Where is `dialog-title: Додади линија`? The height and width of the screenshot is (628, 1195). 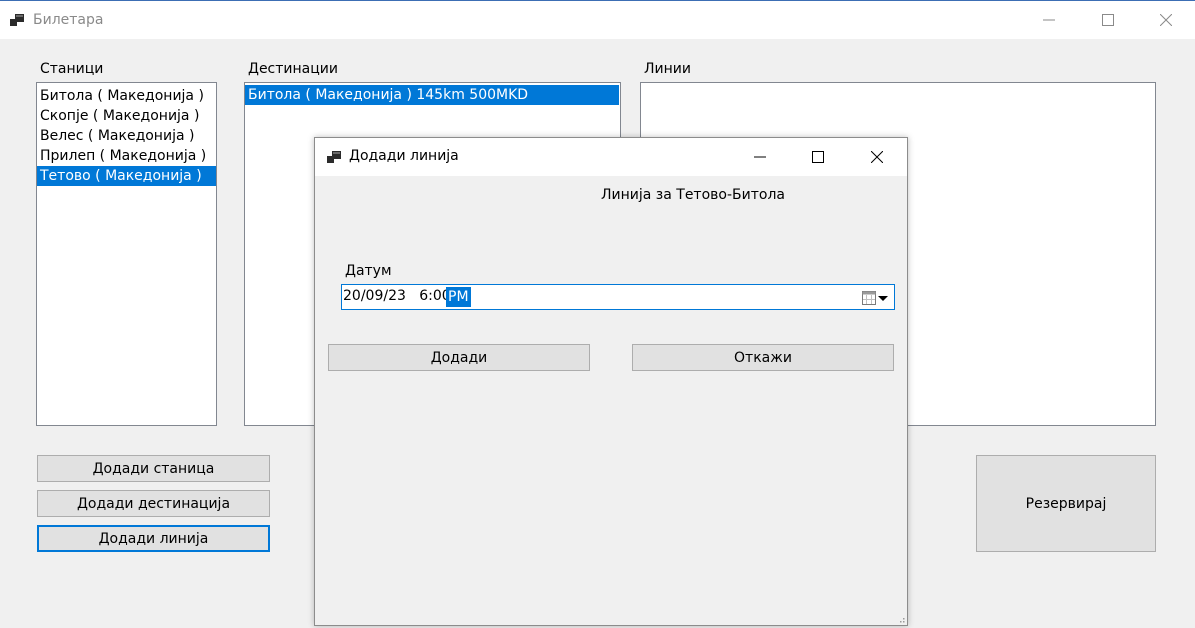
dialog-title: Додади линија is located at coordinates (404, 156).